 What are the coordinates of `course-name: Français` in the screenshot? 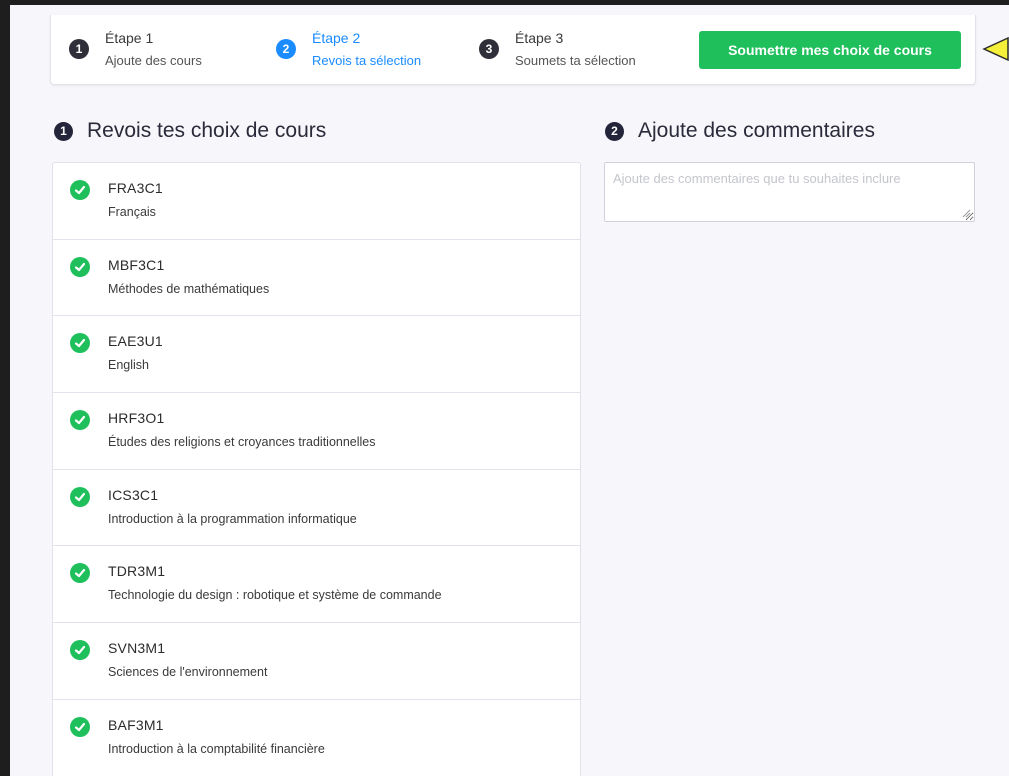 It's located at (132, 212).